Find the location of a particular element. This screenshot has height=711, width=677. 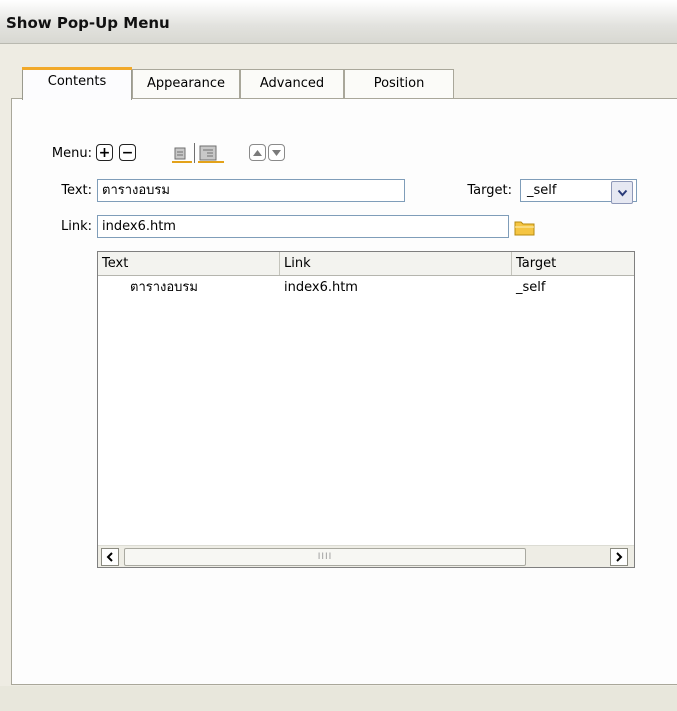

plus-icon: + is located at coordinates (104, 152).